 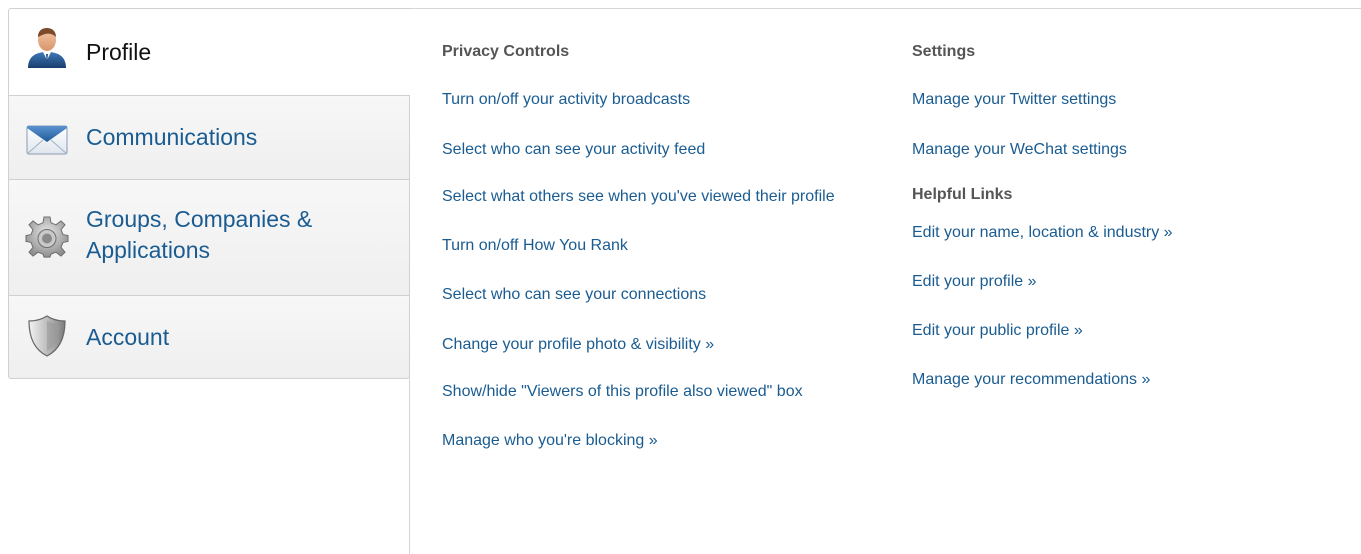 I want to click on tab-profile: Profile, so click(x=209, y=51).